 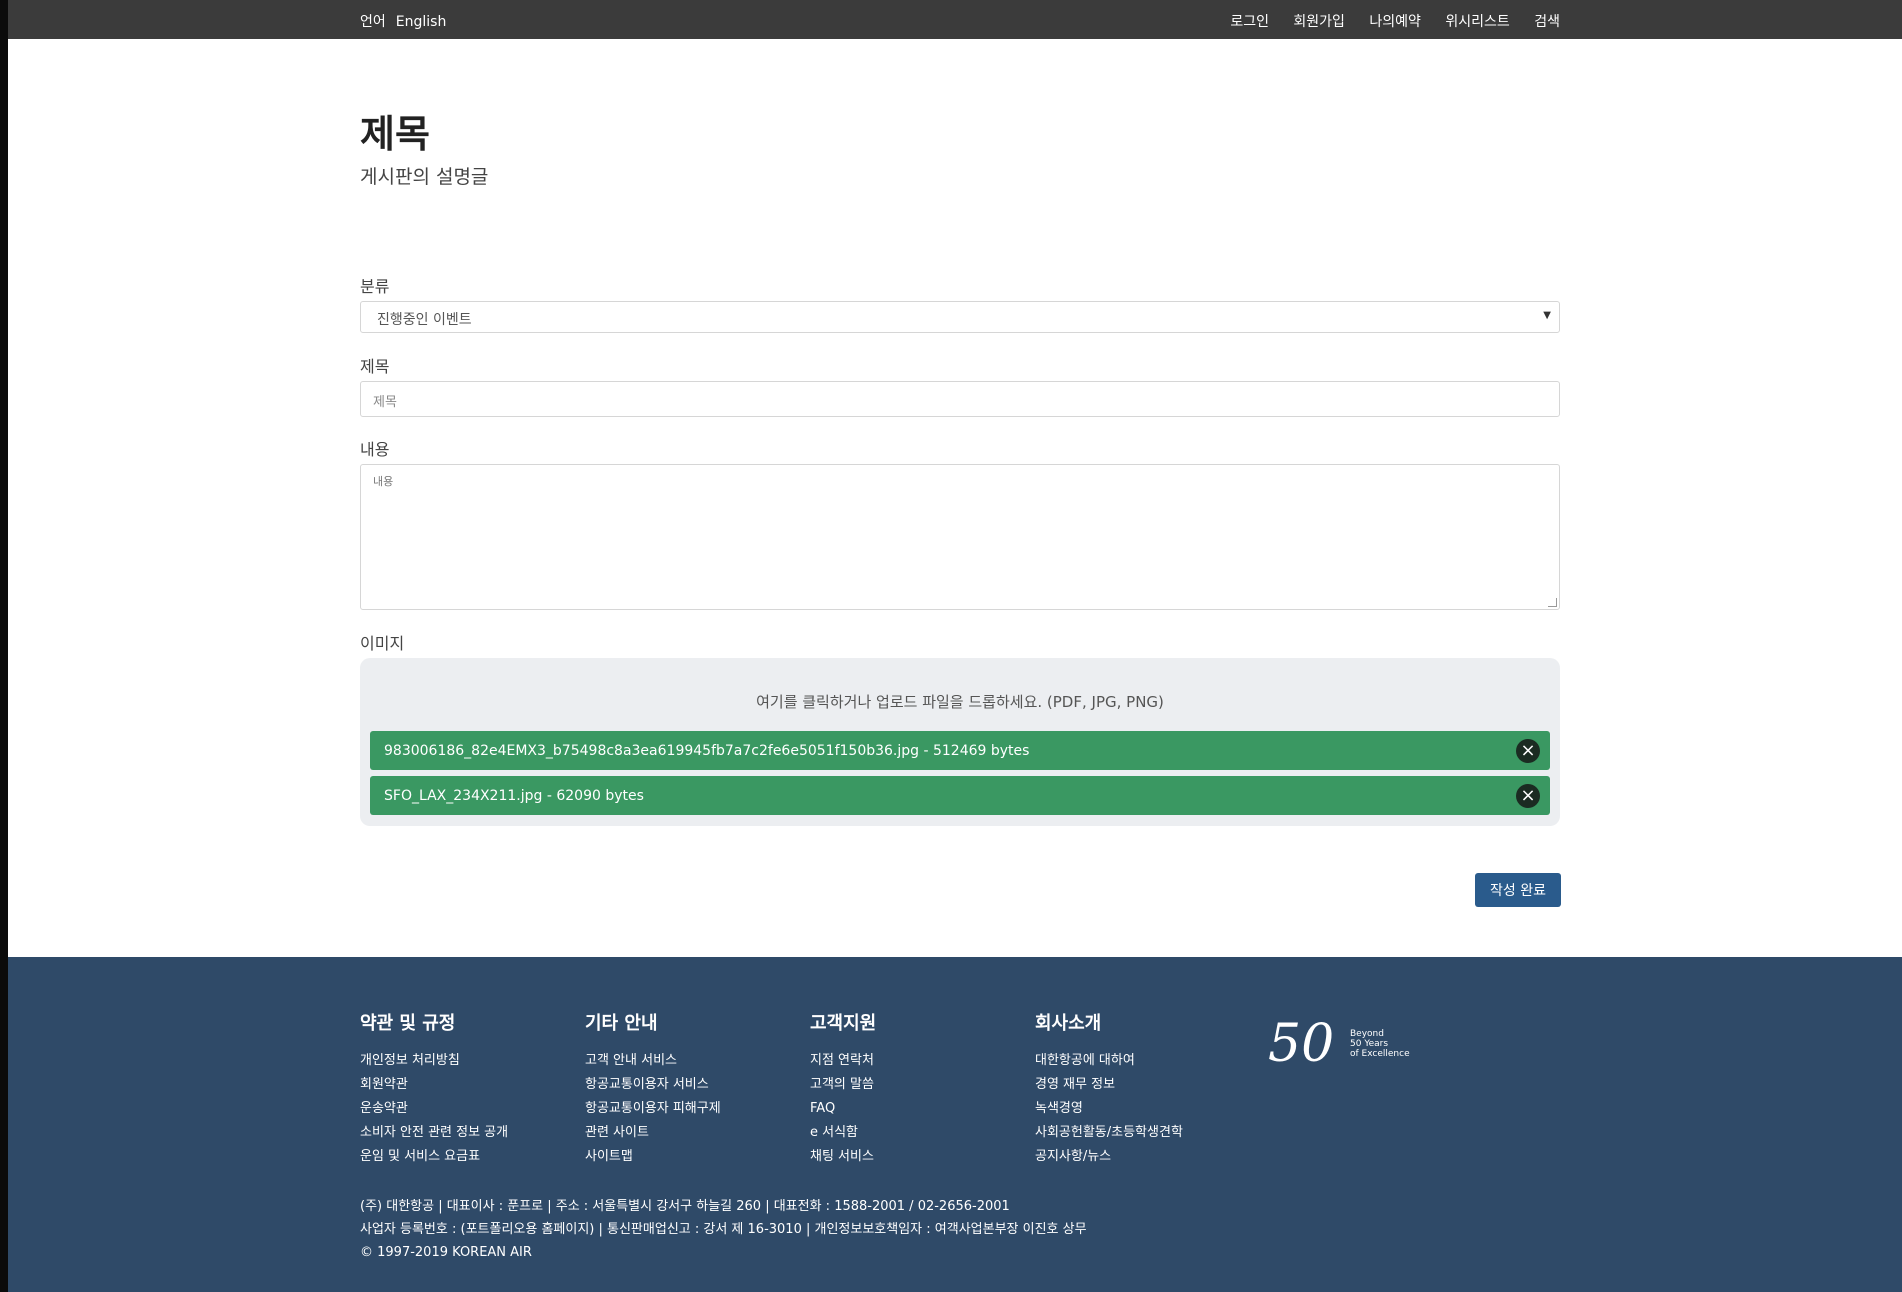 I want to click on top-nav: 로그인 회원가입 나의예약 위시리스트 검색, so click(x=1385, y=21).